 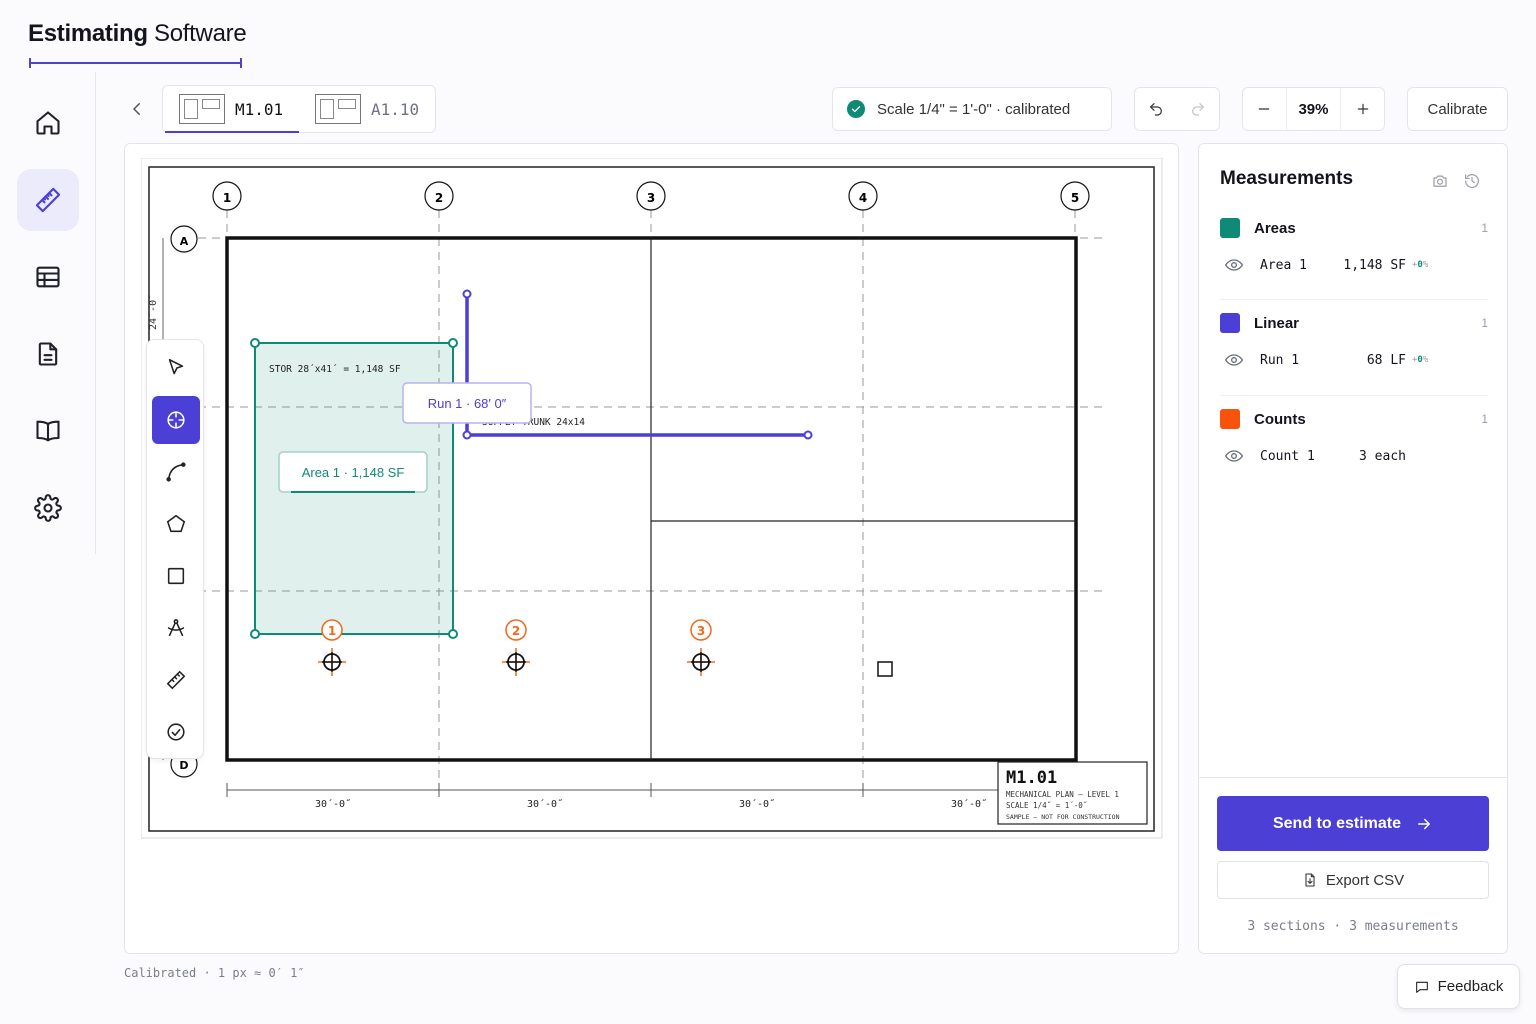 What do you see at coordinates (1457, 109) in the screenshot?
I see `calibrate-button: Calibrate` at bounding box center [1457, 109].